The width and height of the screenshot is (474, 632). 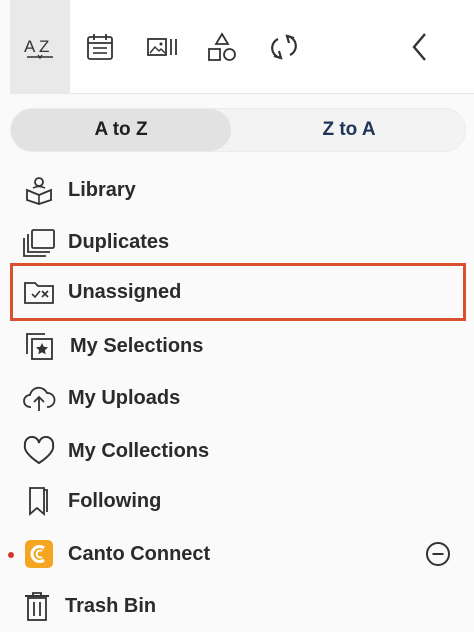 I want to click on image-gallery-icon, so click(x=162, y=47).